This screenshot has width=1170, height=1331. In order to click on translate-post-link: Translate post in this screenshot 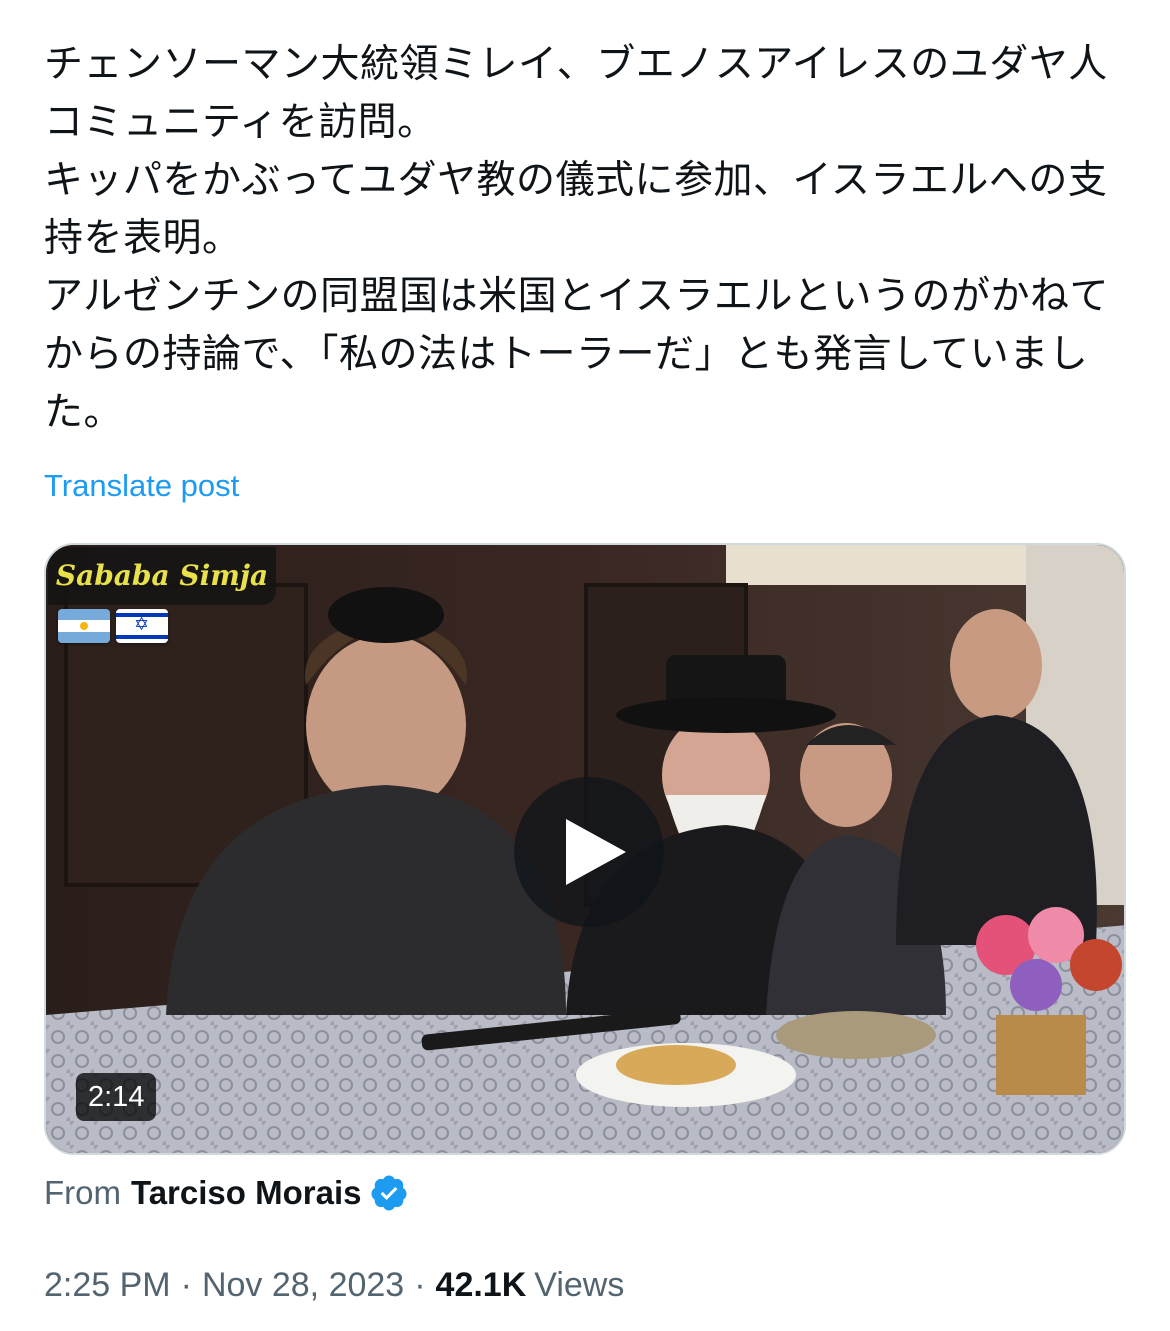, I will do `click(141, 486)`.